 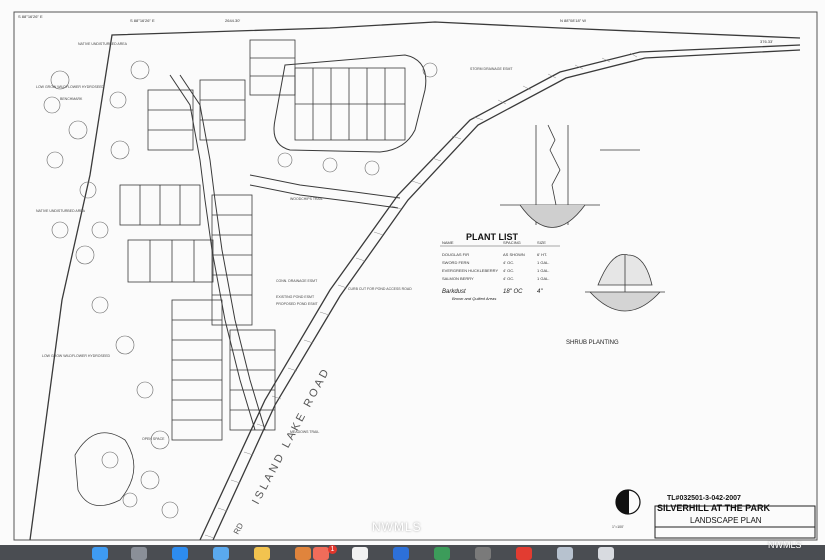 What do you see at coordinates (474, 298) in the screenshot?
I see `plant-list-handwritten-note: Brown and Quilted Areas` at bounding box center [474, 298].